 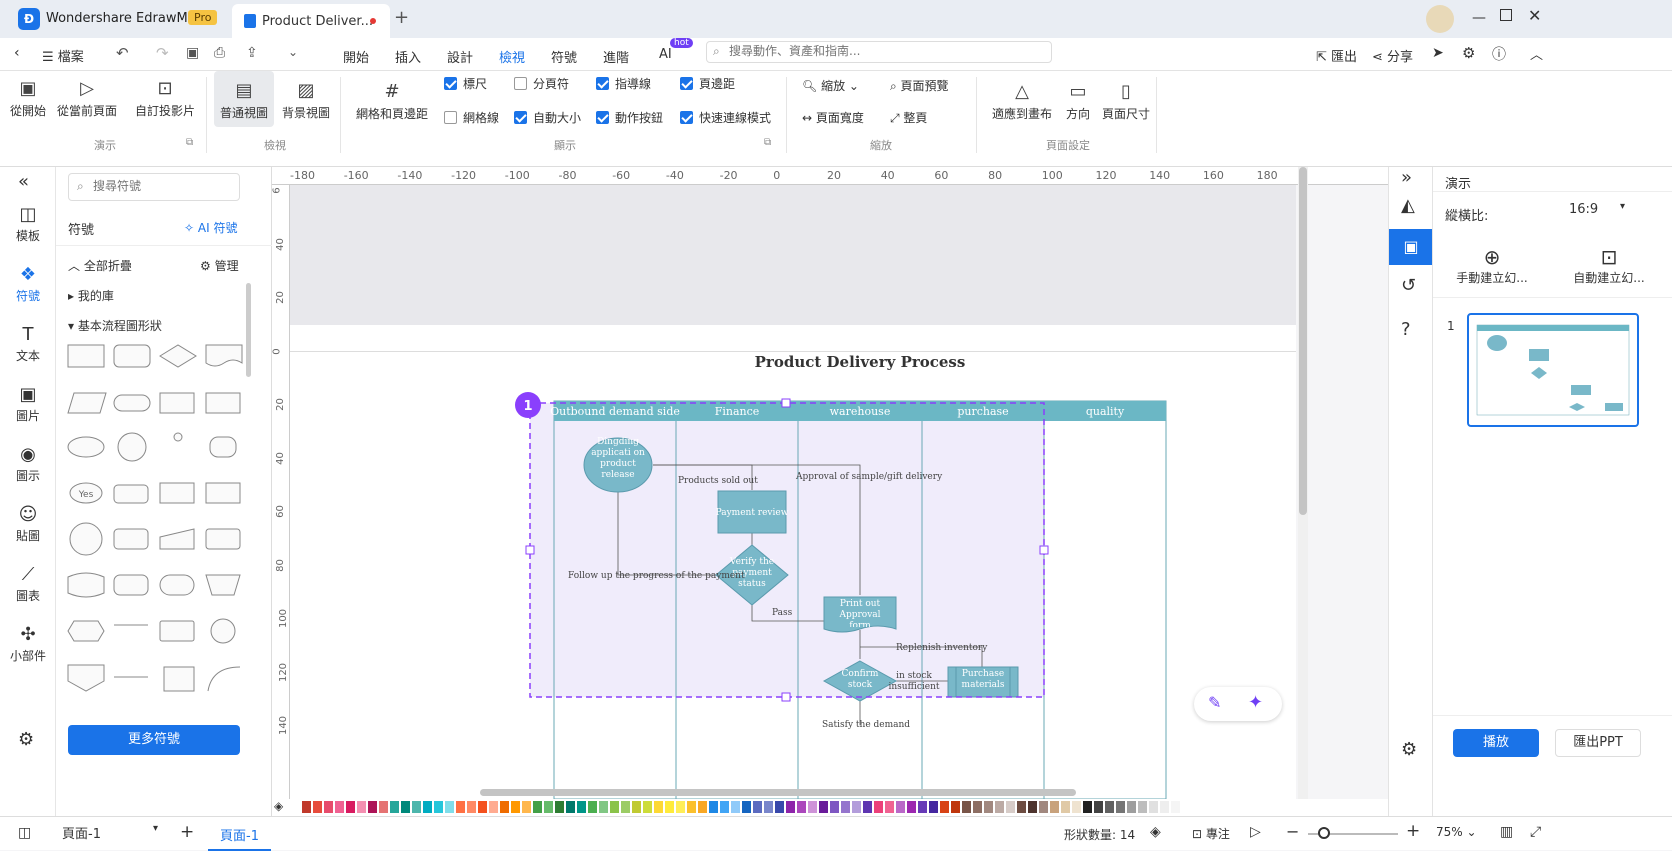 I want to click on more-symbols-button: 更多符號, so click(x=154, y=740).